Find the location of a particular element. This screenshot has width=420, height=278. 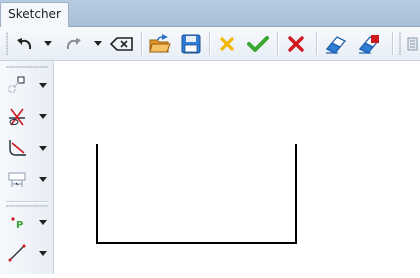

dimension-icon is located at coordinates (17, 179).